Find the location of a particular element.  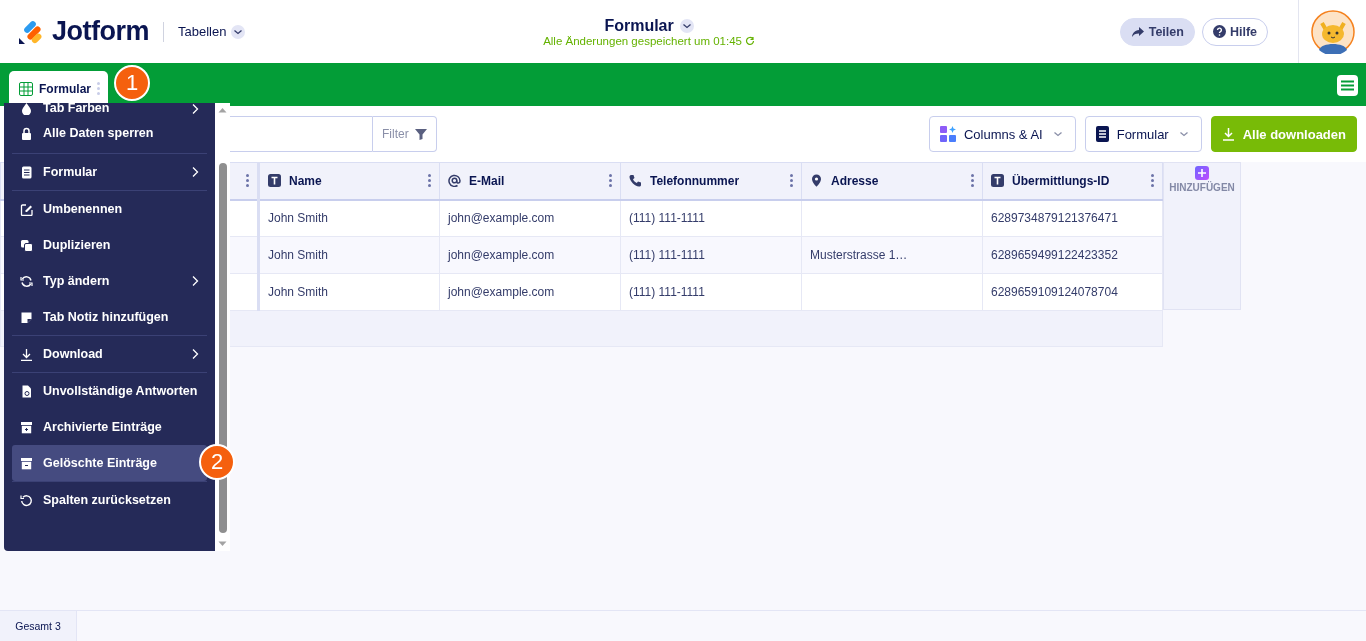

location-pin-icon is located at coordinates (816, 181).